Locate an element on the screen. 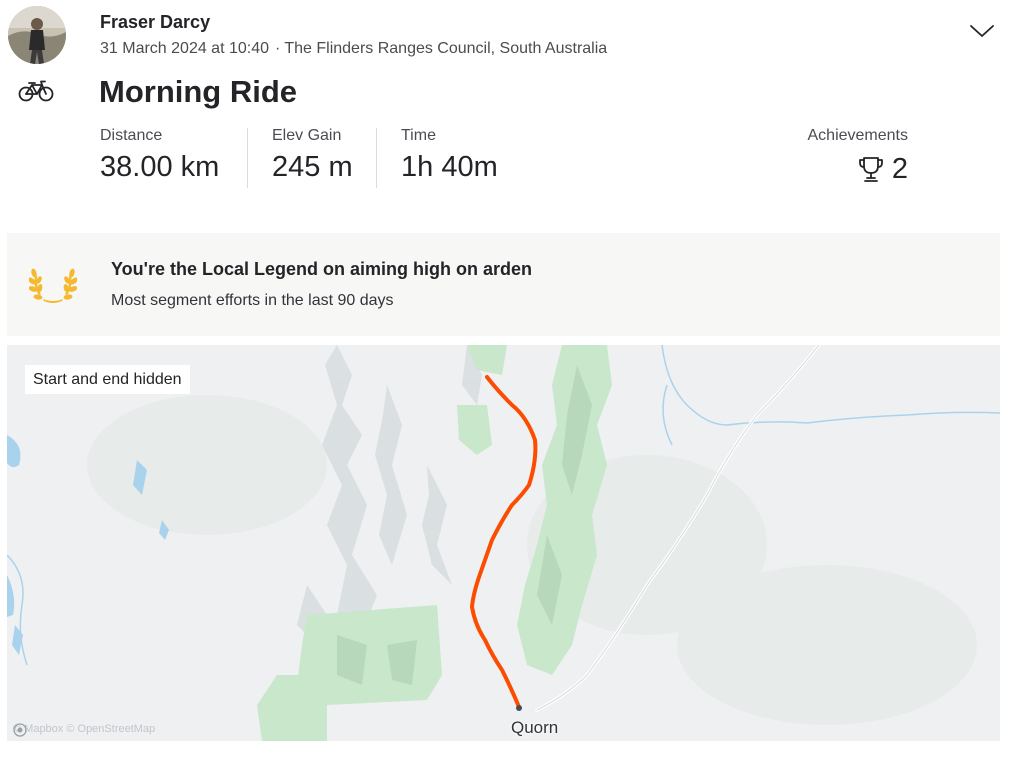 This screenshot has width=1023, height=767. stat-label: Elev Gain is located at coordinates (307, 135).